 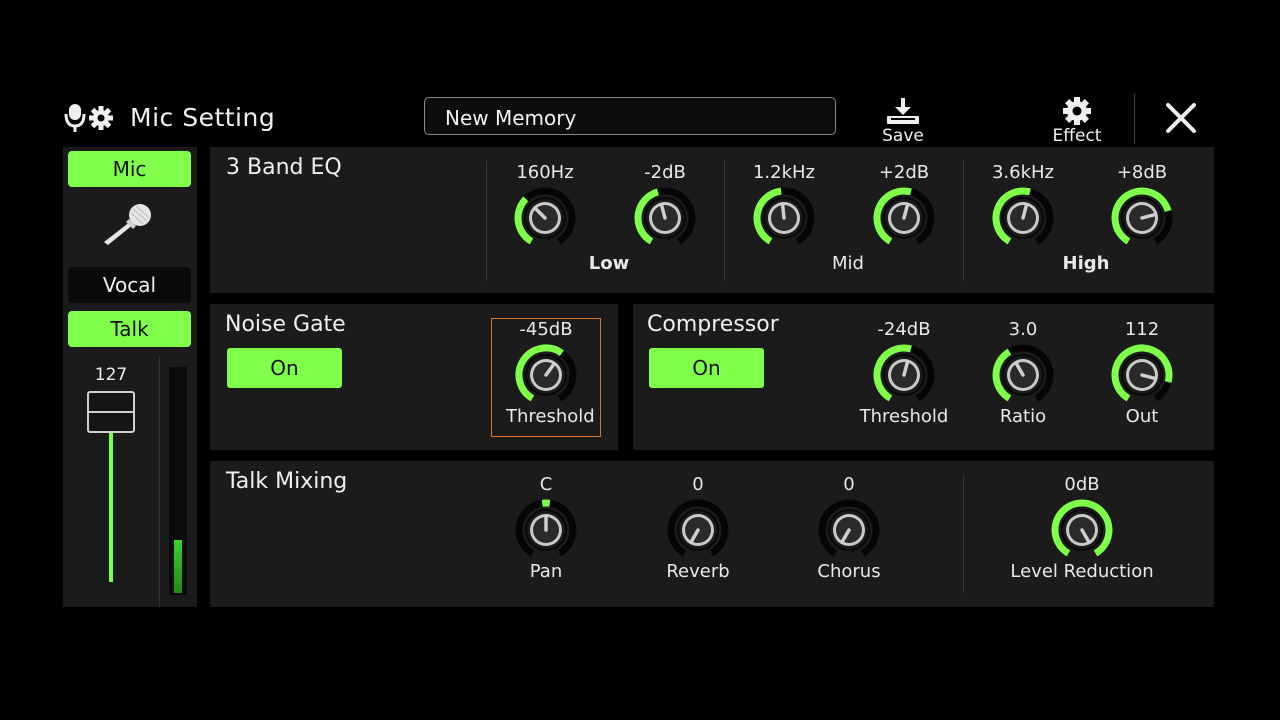 I want to click on knob-value: +2dB, so click(x=904, y=172).